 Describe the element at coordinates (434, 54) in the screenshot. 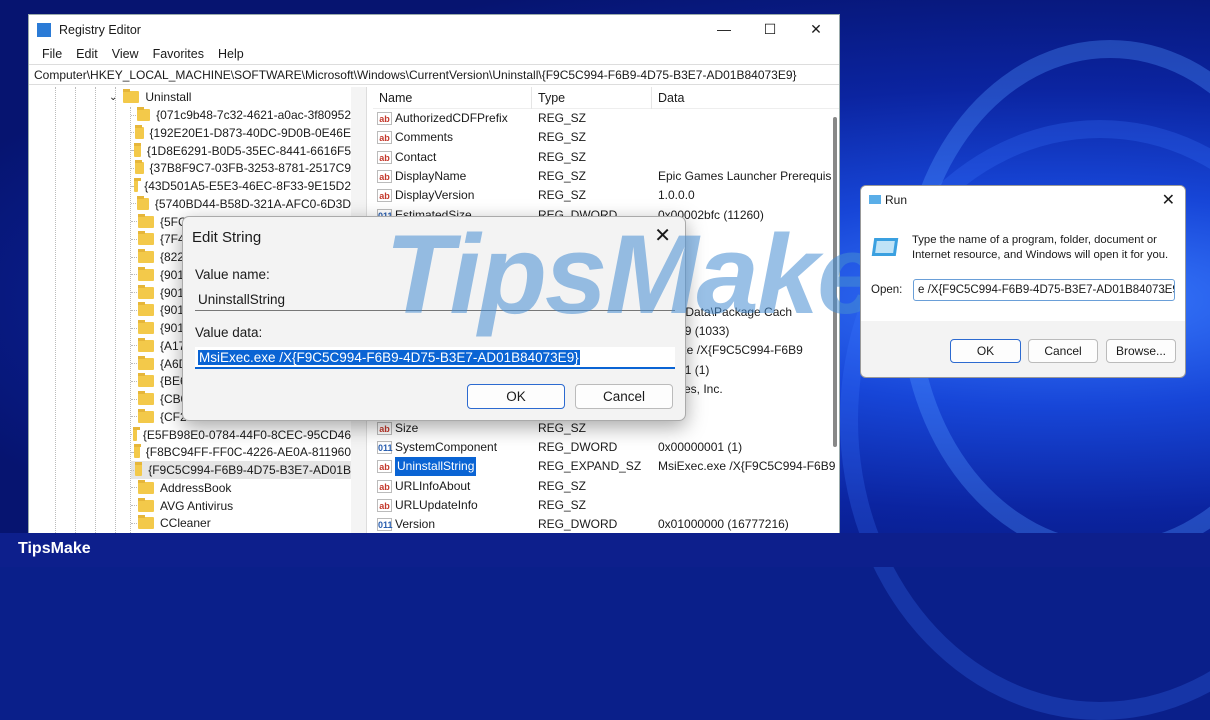

I see `menu-bar: File Edit View Favorites Help` at that location.